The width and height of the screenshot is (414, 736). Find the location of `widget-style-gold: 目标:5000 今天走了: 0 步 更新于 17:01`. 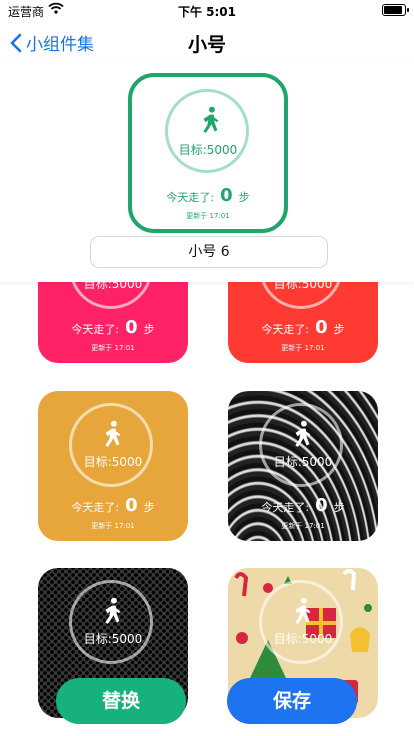

widget-style-gold: 目标:5000 今天走了: 0 步 更新于 17:01 is located at coordinates (113, 466).